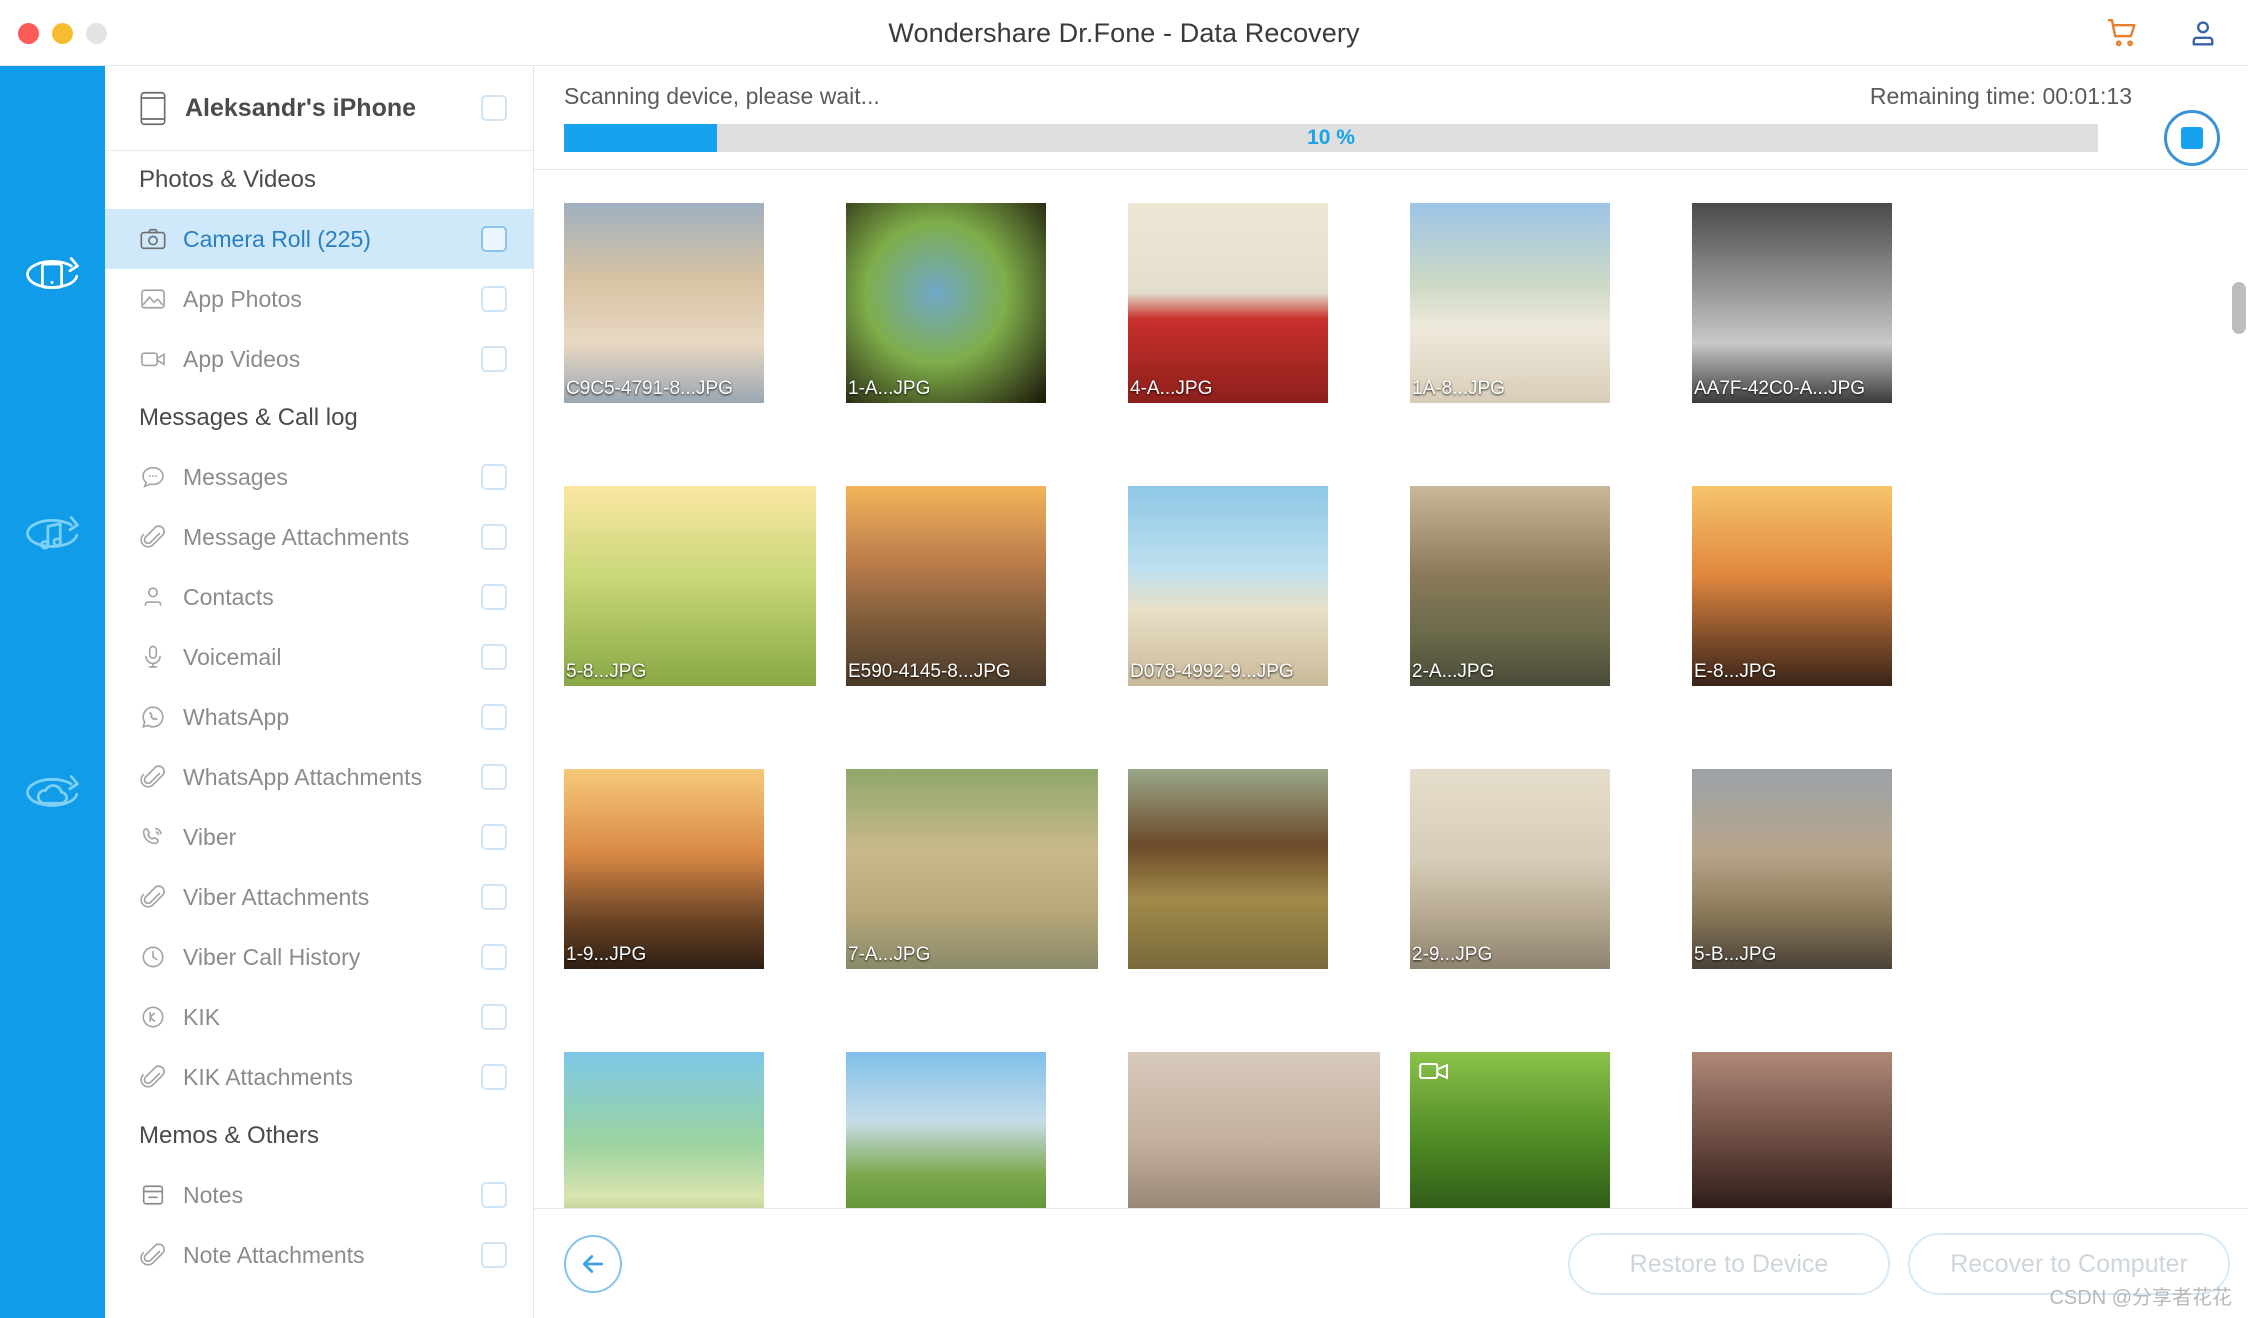  I want to click on grid-scrollbar, so click(2239, 745).